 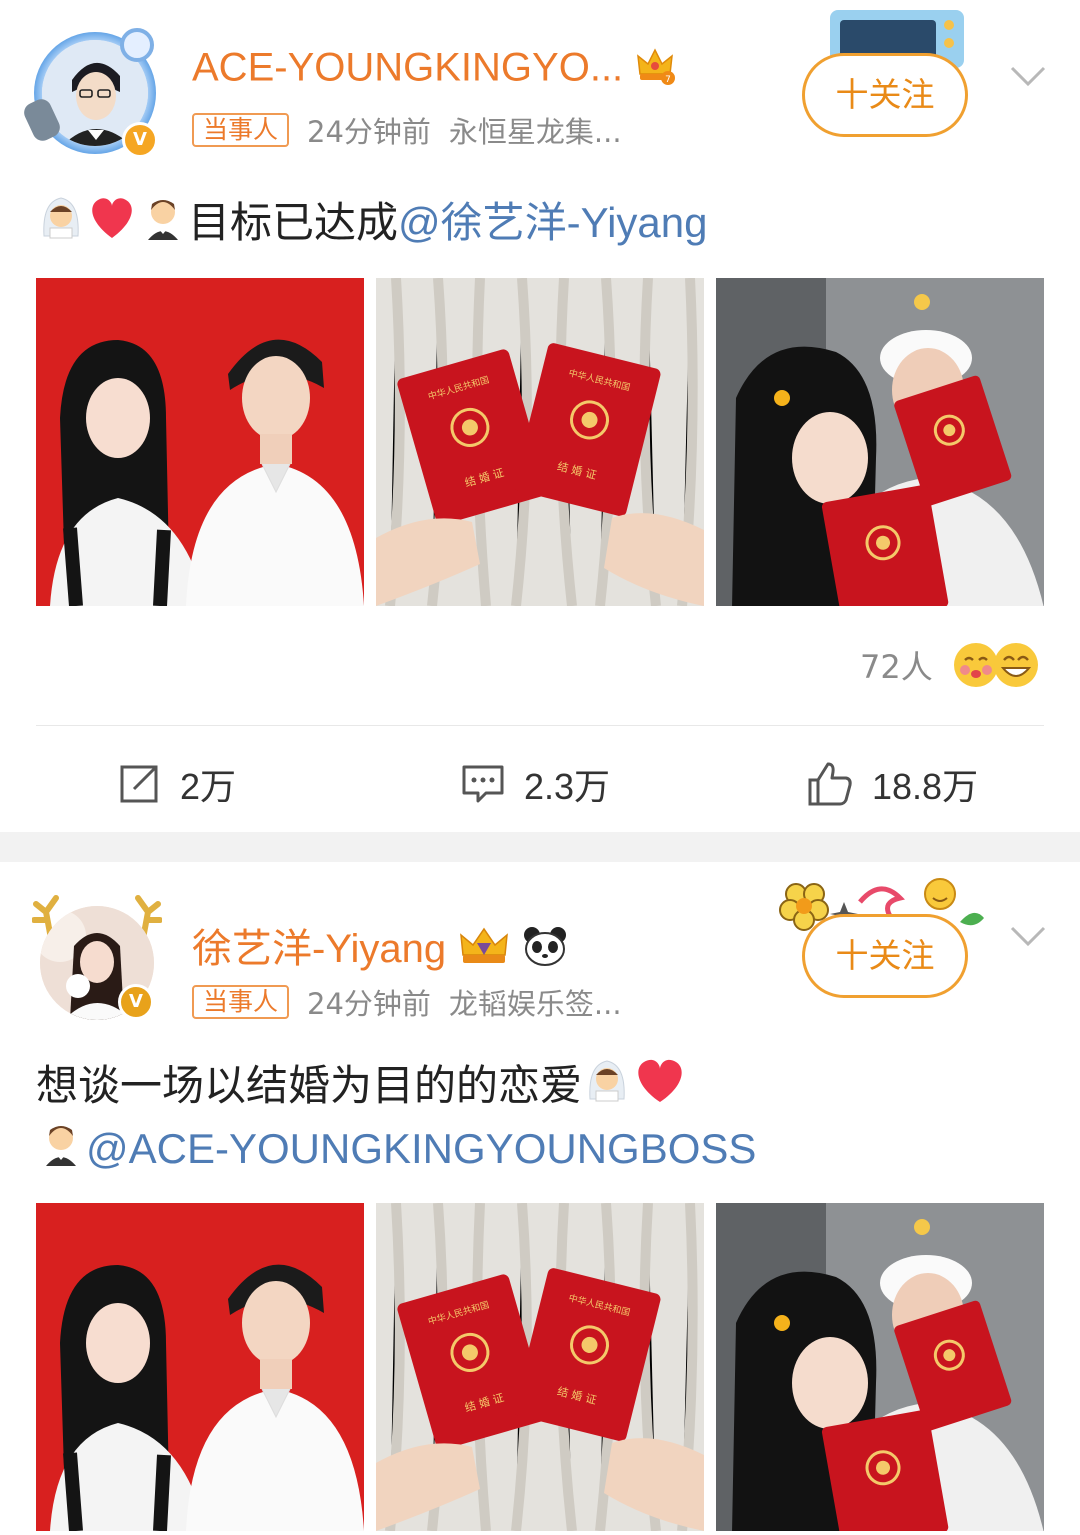 I want to click on mention-link: @ACE-YOUNGKINGYOUNGBOSS, so click(x=421, y=1148).